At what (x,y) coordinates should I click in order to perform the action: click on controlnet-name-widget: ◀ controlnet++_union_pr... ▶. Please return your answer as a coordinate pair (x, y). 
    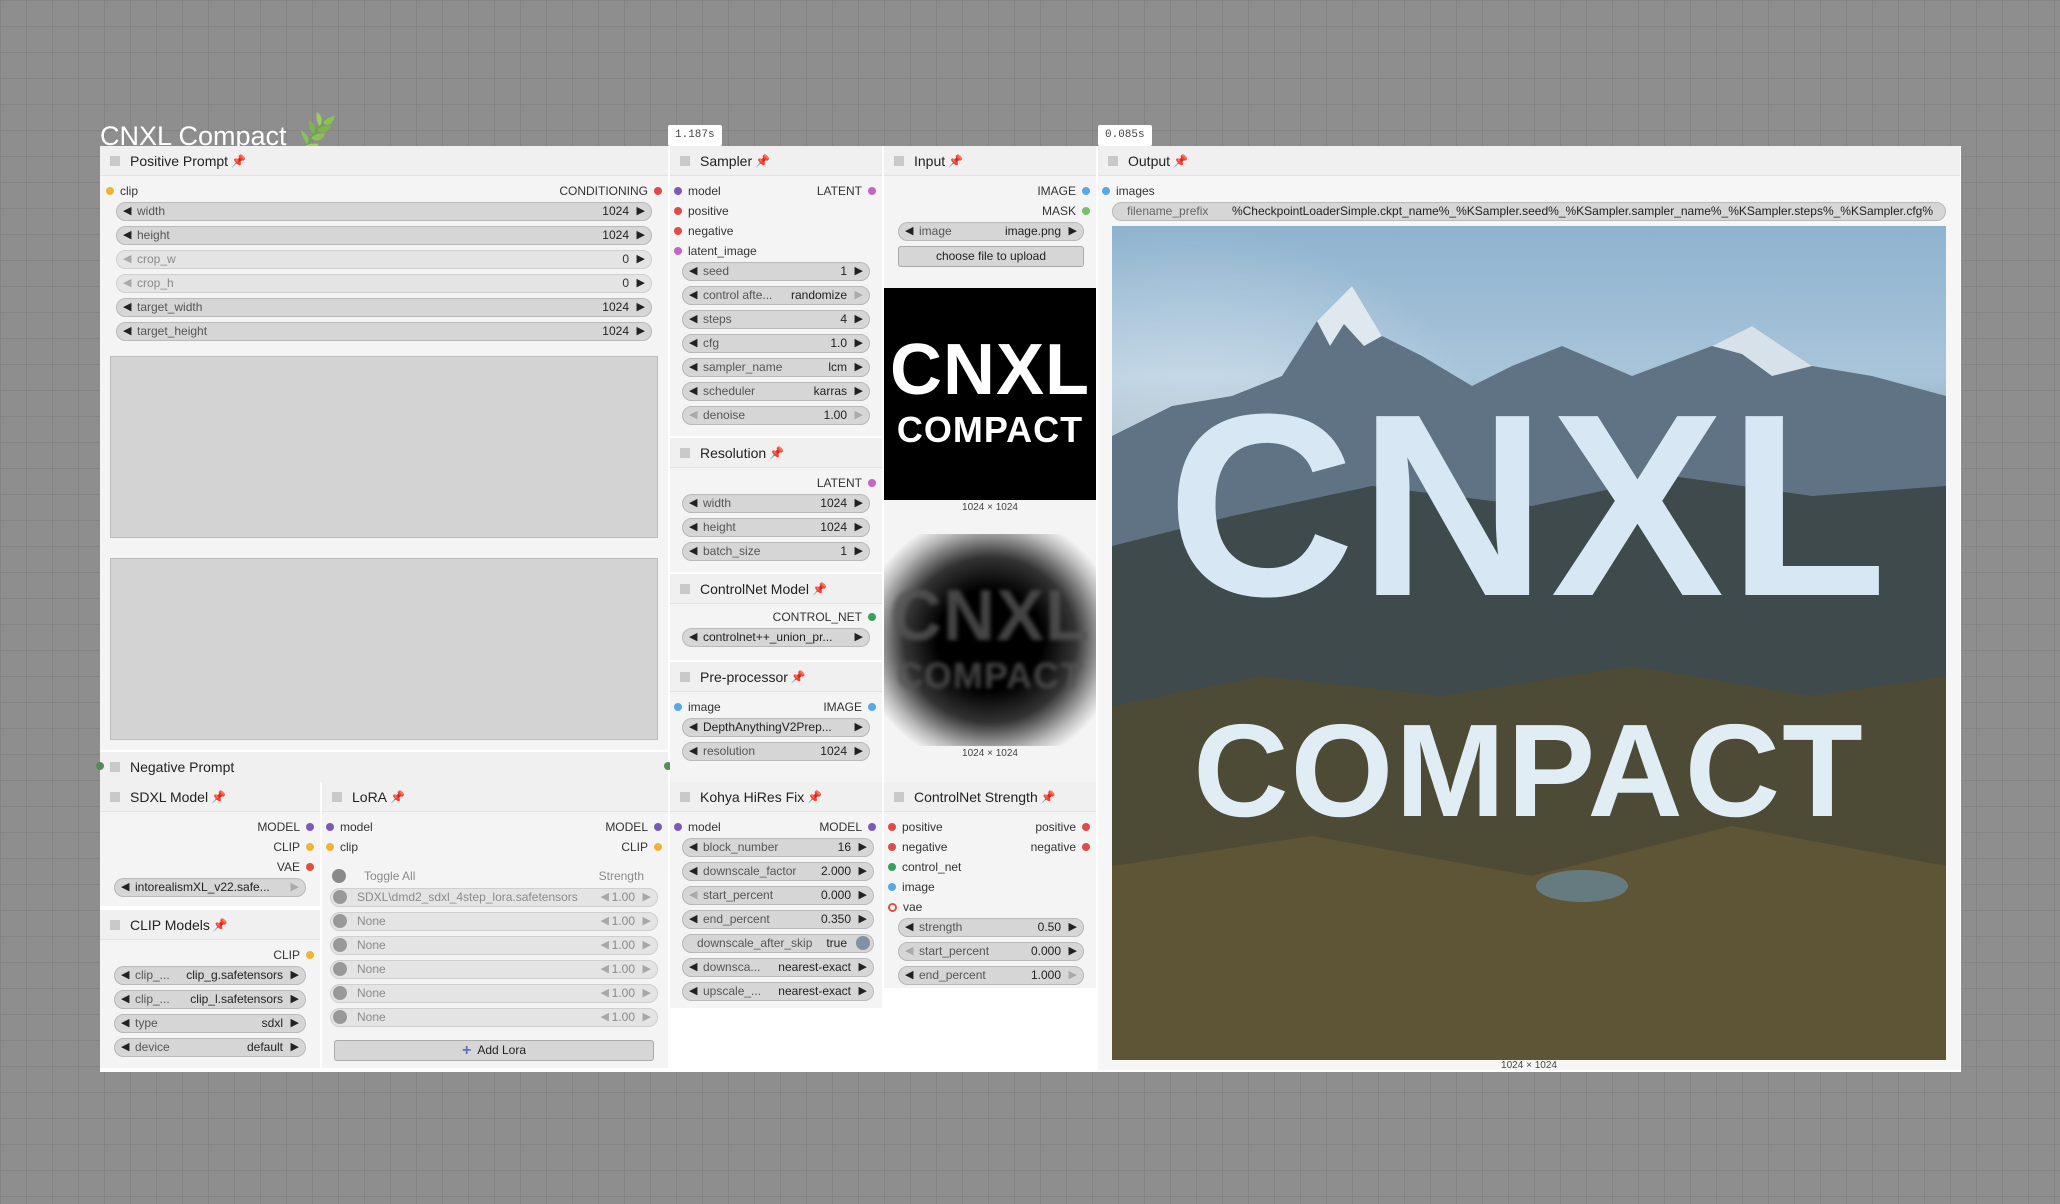
    Looking at the image, I should click on (776, 637).